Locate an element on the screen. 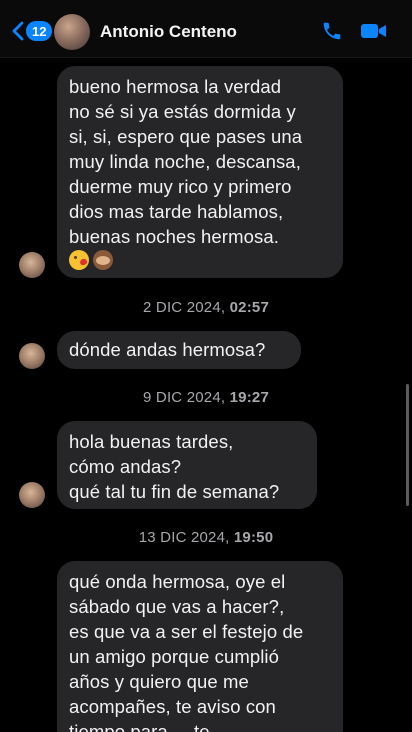  contact-name: Antonio Centeno is located at coordinates (168, 32).